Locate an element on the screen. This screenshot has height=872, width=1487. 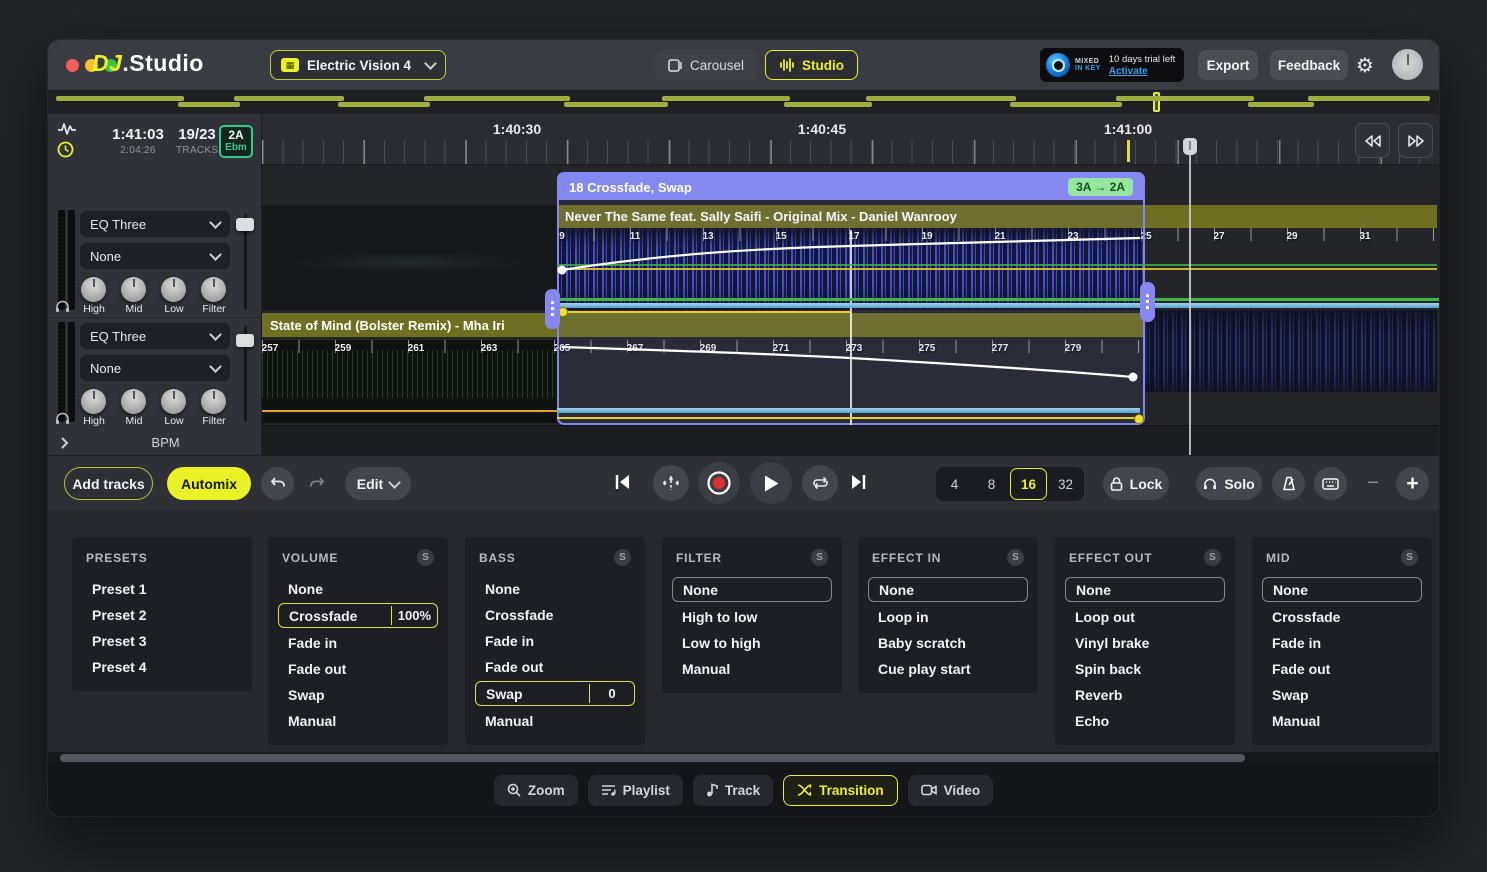
export-button: Export is located at coordinates (1228, 65).